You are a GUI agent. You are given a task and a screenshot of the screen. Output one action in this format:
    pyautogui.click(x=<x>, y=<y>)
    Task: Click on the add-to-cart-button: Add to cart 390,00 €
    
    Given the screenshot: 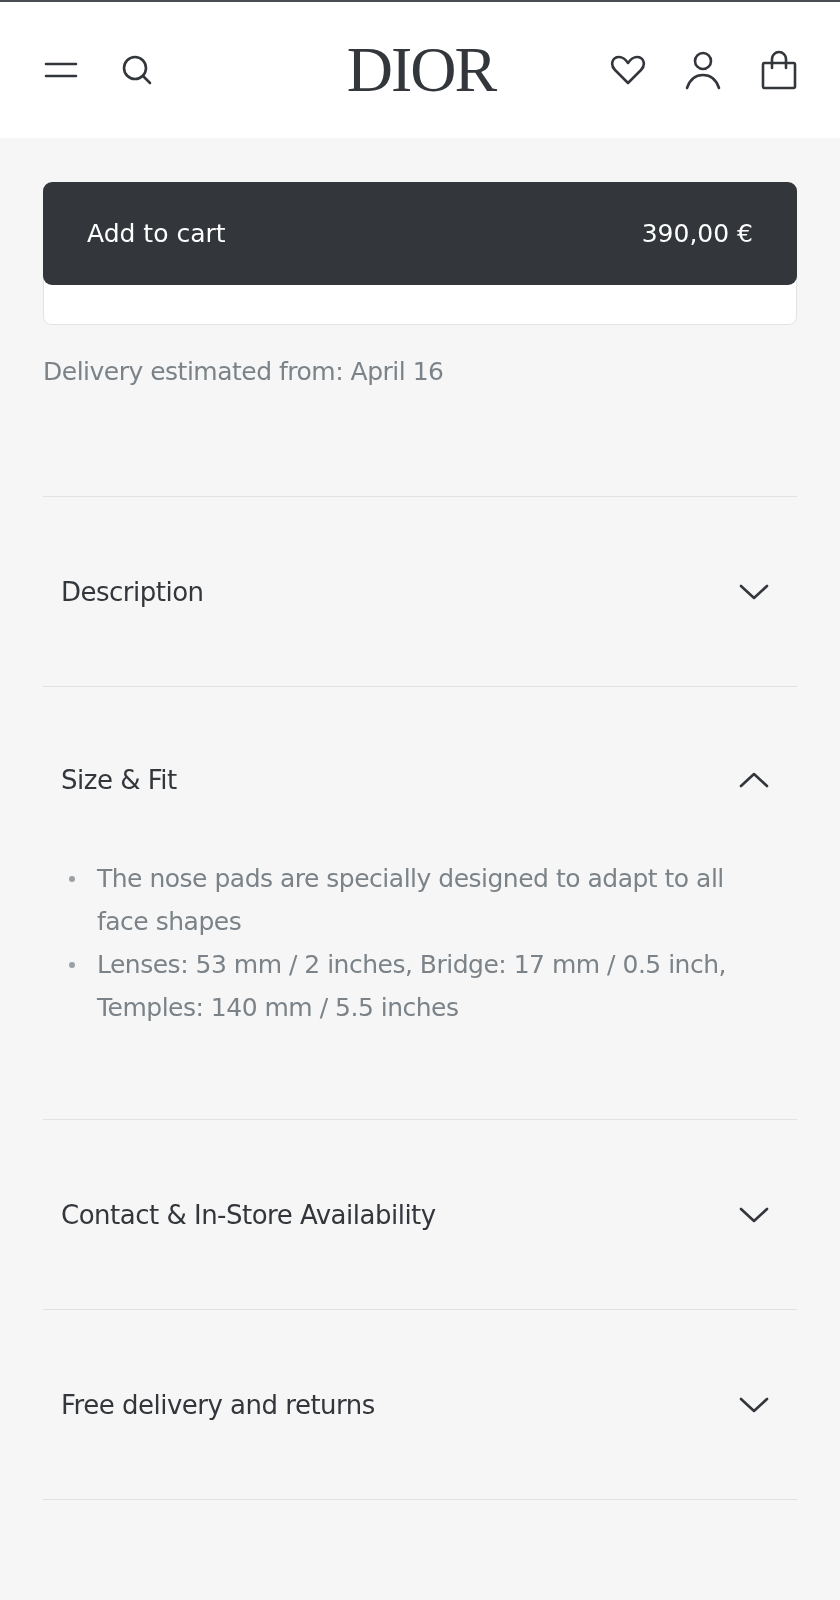 What is the action you would take?
    pyautogui.click(x=420, y=233)
    